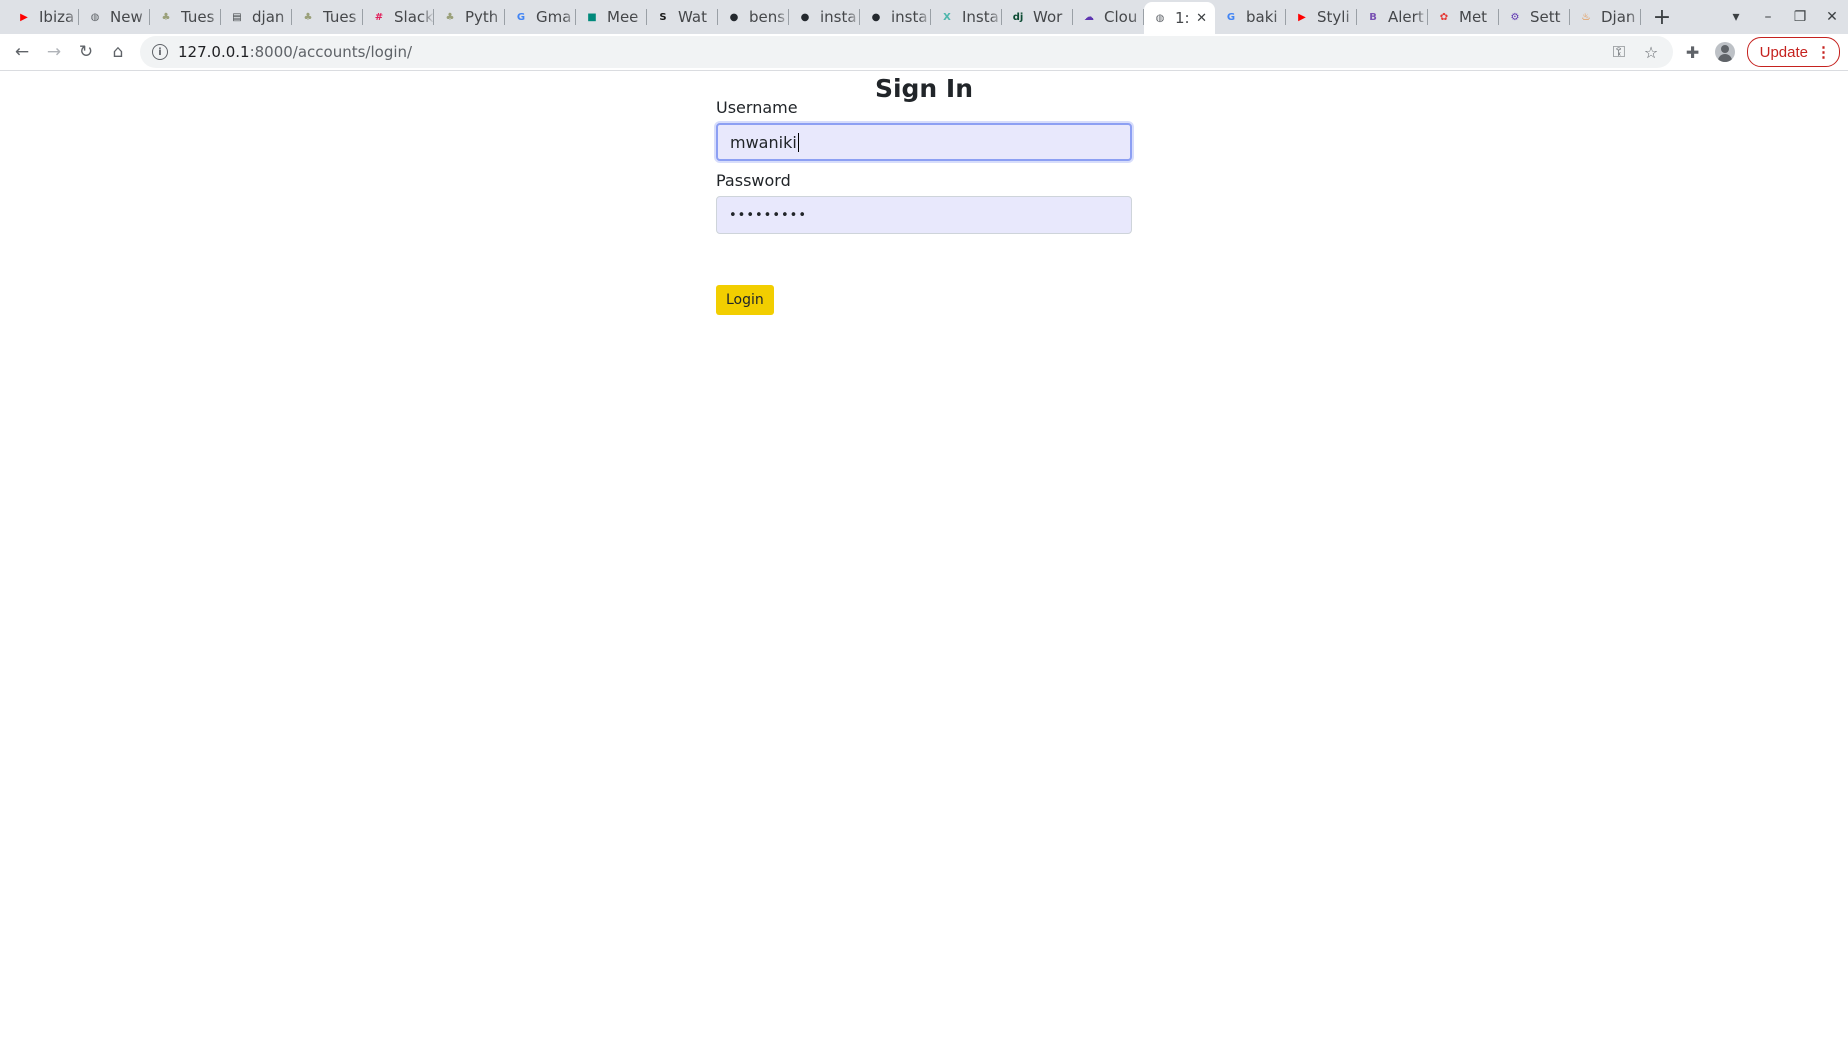 This screenshot has width=1848, height=1053. I want to click on bootstrap-icon: B, so click(1373, 17).